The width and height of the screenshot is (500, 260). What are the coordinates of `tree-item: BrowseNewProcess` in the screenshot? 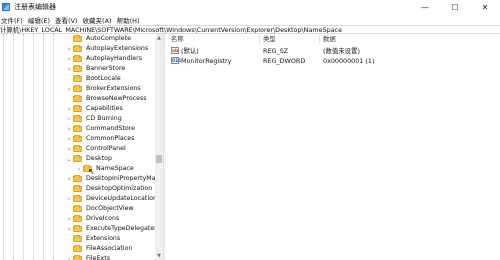 It's located at (77, 99).